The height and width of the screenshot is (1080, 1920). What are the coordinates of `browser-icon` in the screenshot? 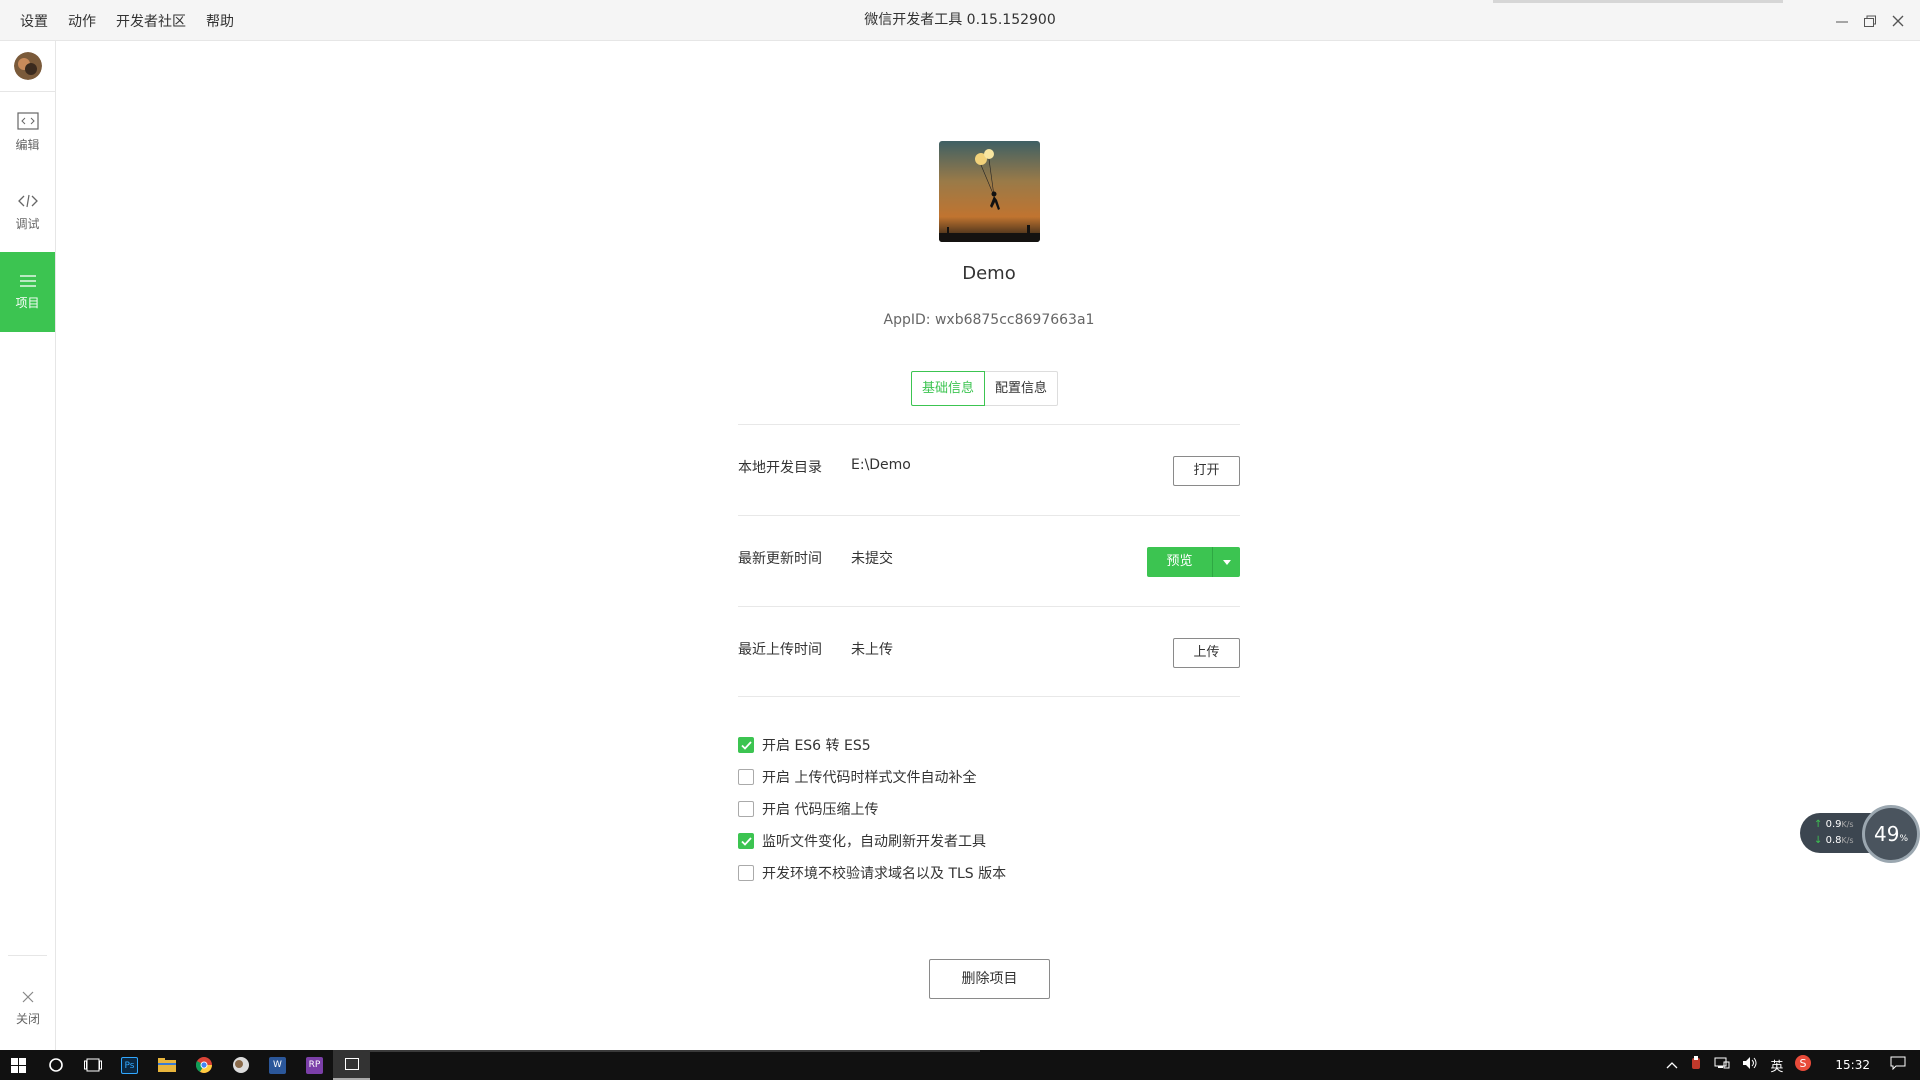 It's located at (240, 1065).